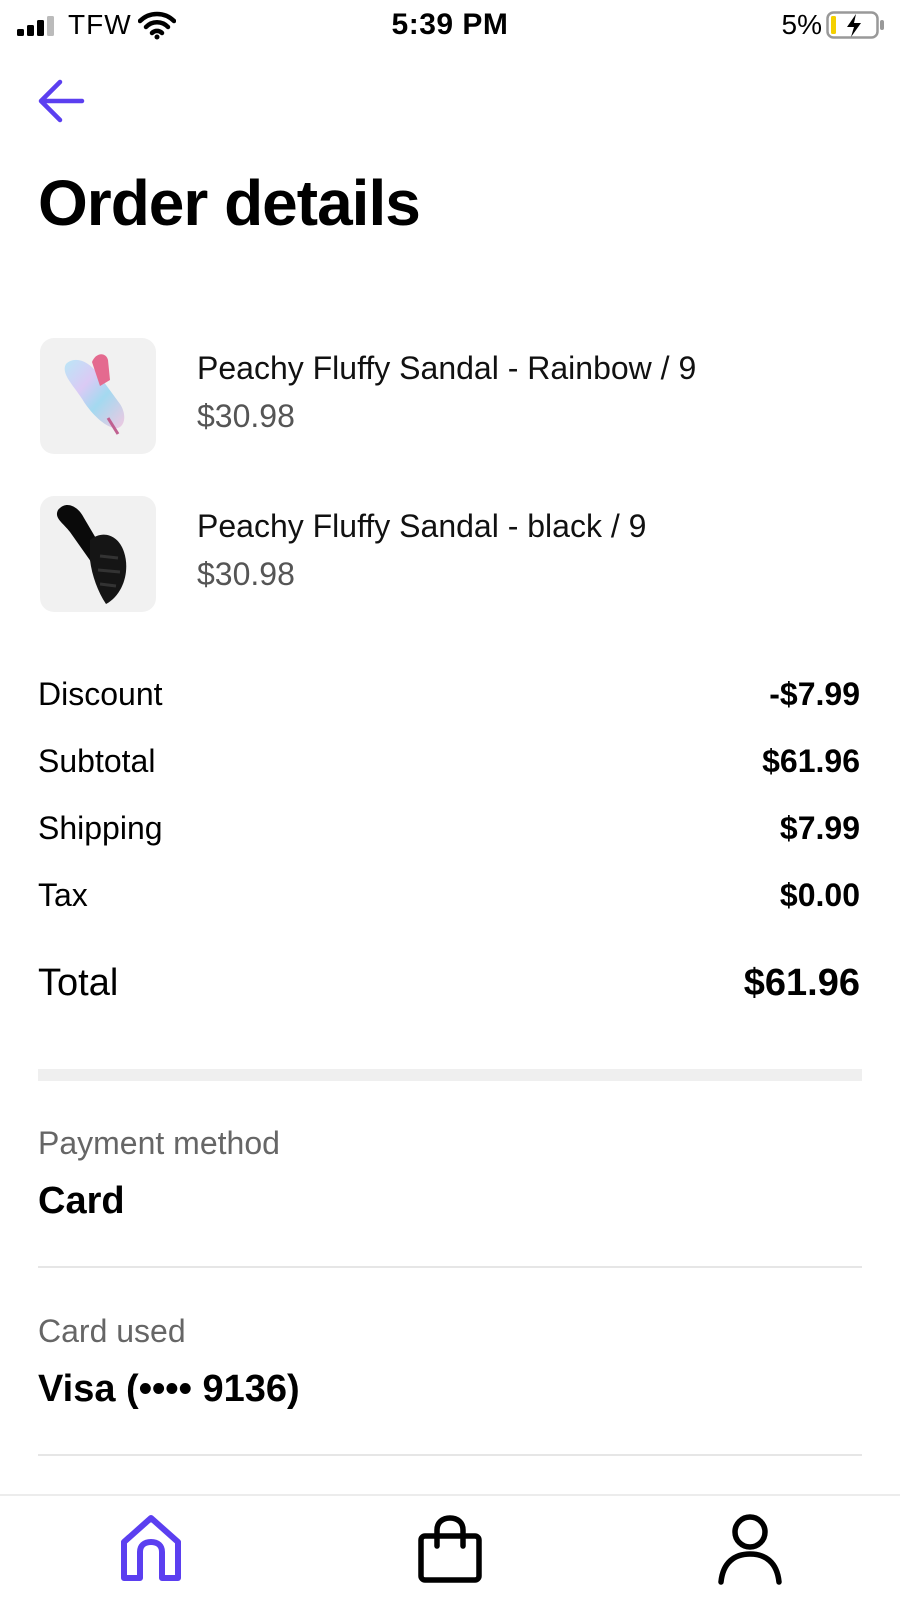 The image size is (900, 1600). Describe the element at coordinates (98, 554) in the screenshot. I see `product-thumbnail-black-sandal` at that location.